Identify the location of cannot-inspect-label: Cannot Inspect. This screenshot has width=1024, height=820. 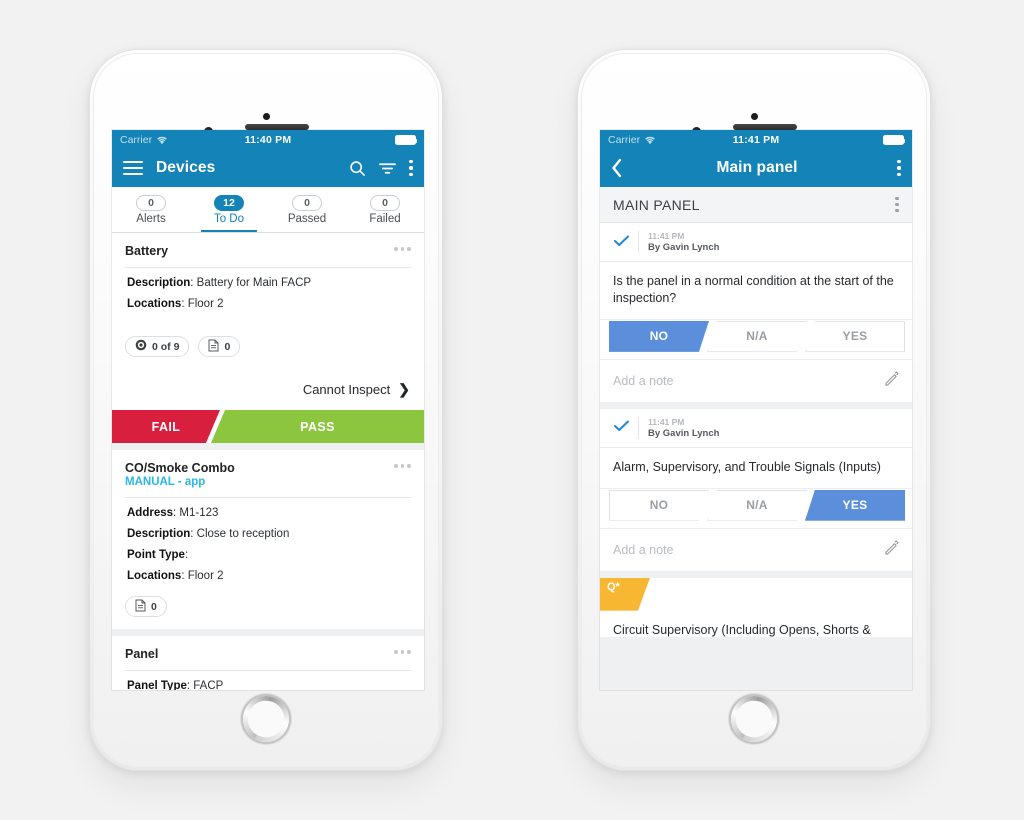
(346, 389).